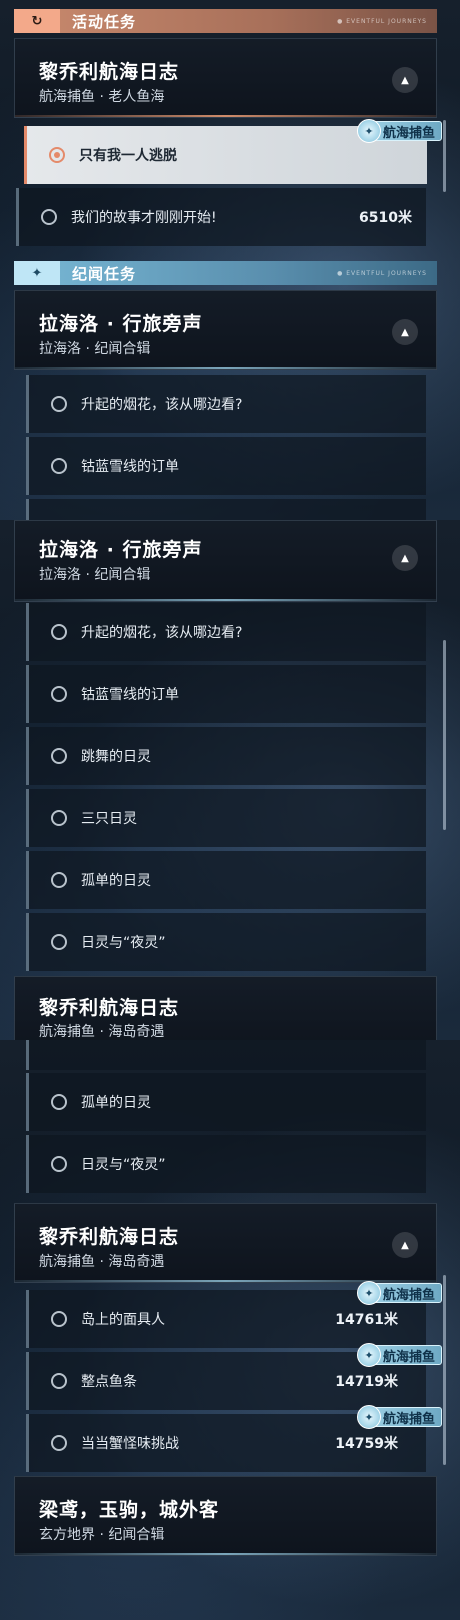 The image size is (460, 1620). I want to click on item-distance: 14761米, so click(366, 1320).